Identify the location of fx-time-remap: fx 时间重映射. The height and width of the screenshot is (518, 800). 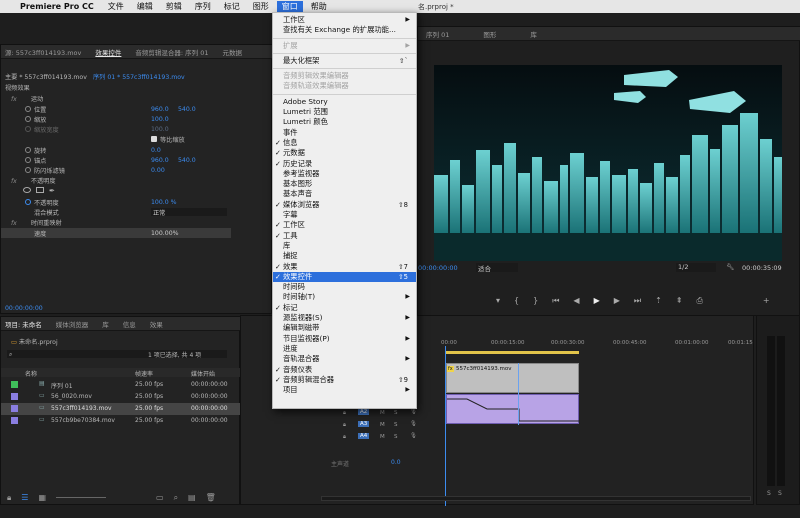
(36, 222).